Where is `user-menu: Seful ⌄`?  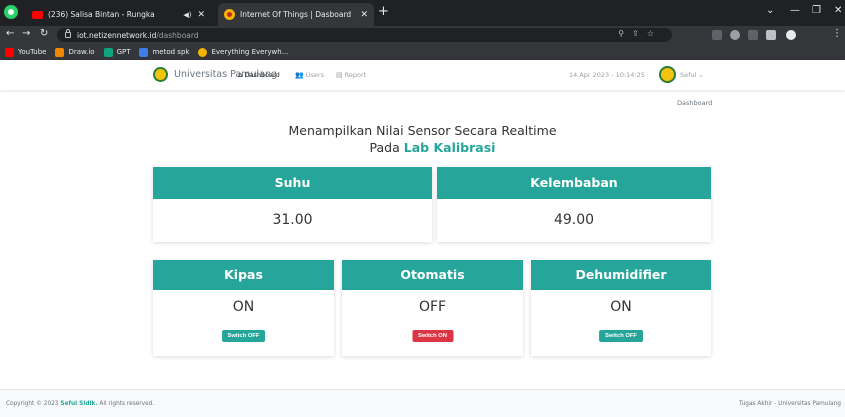 user-menu: Seful ⌄ is located at coordinates (692, 75).